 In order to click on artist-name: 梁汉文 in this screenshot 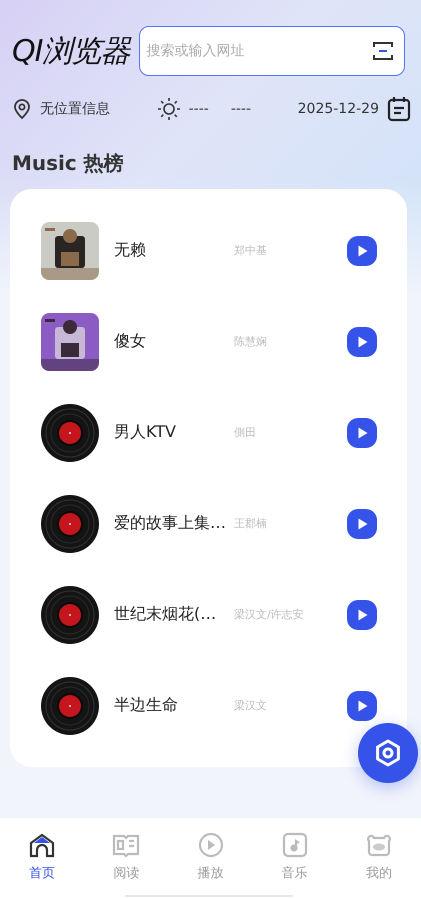, I will do `click(251, 705)`.